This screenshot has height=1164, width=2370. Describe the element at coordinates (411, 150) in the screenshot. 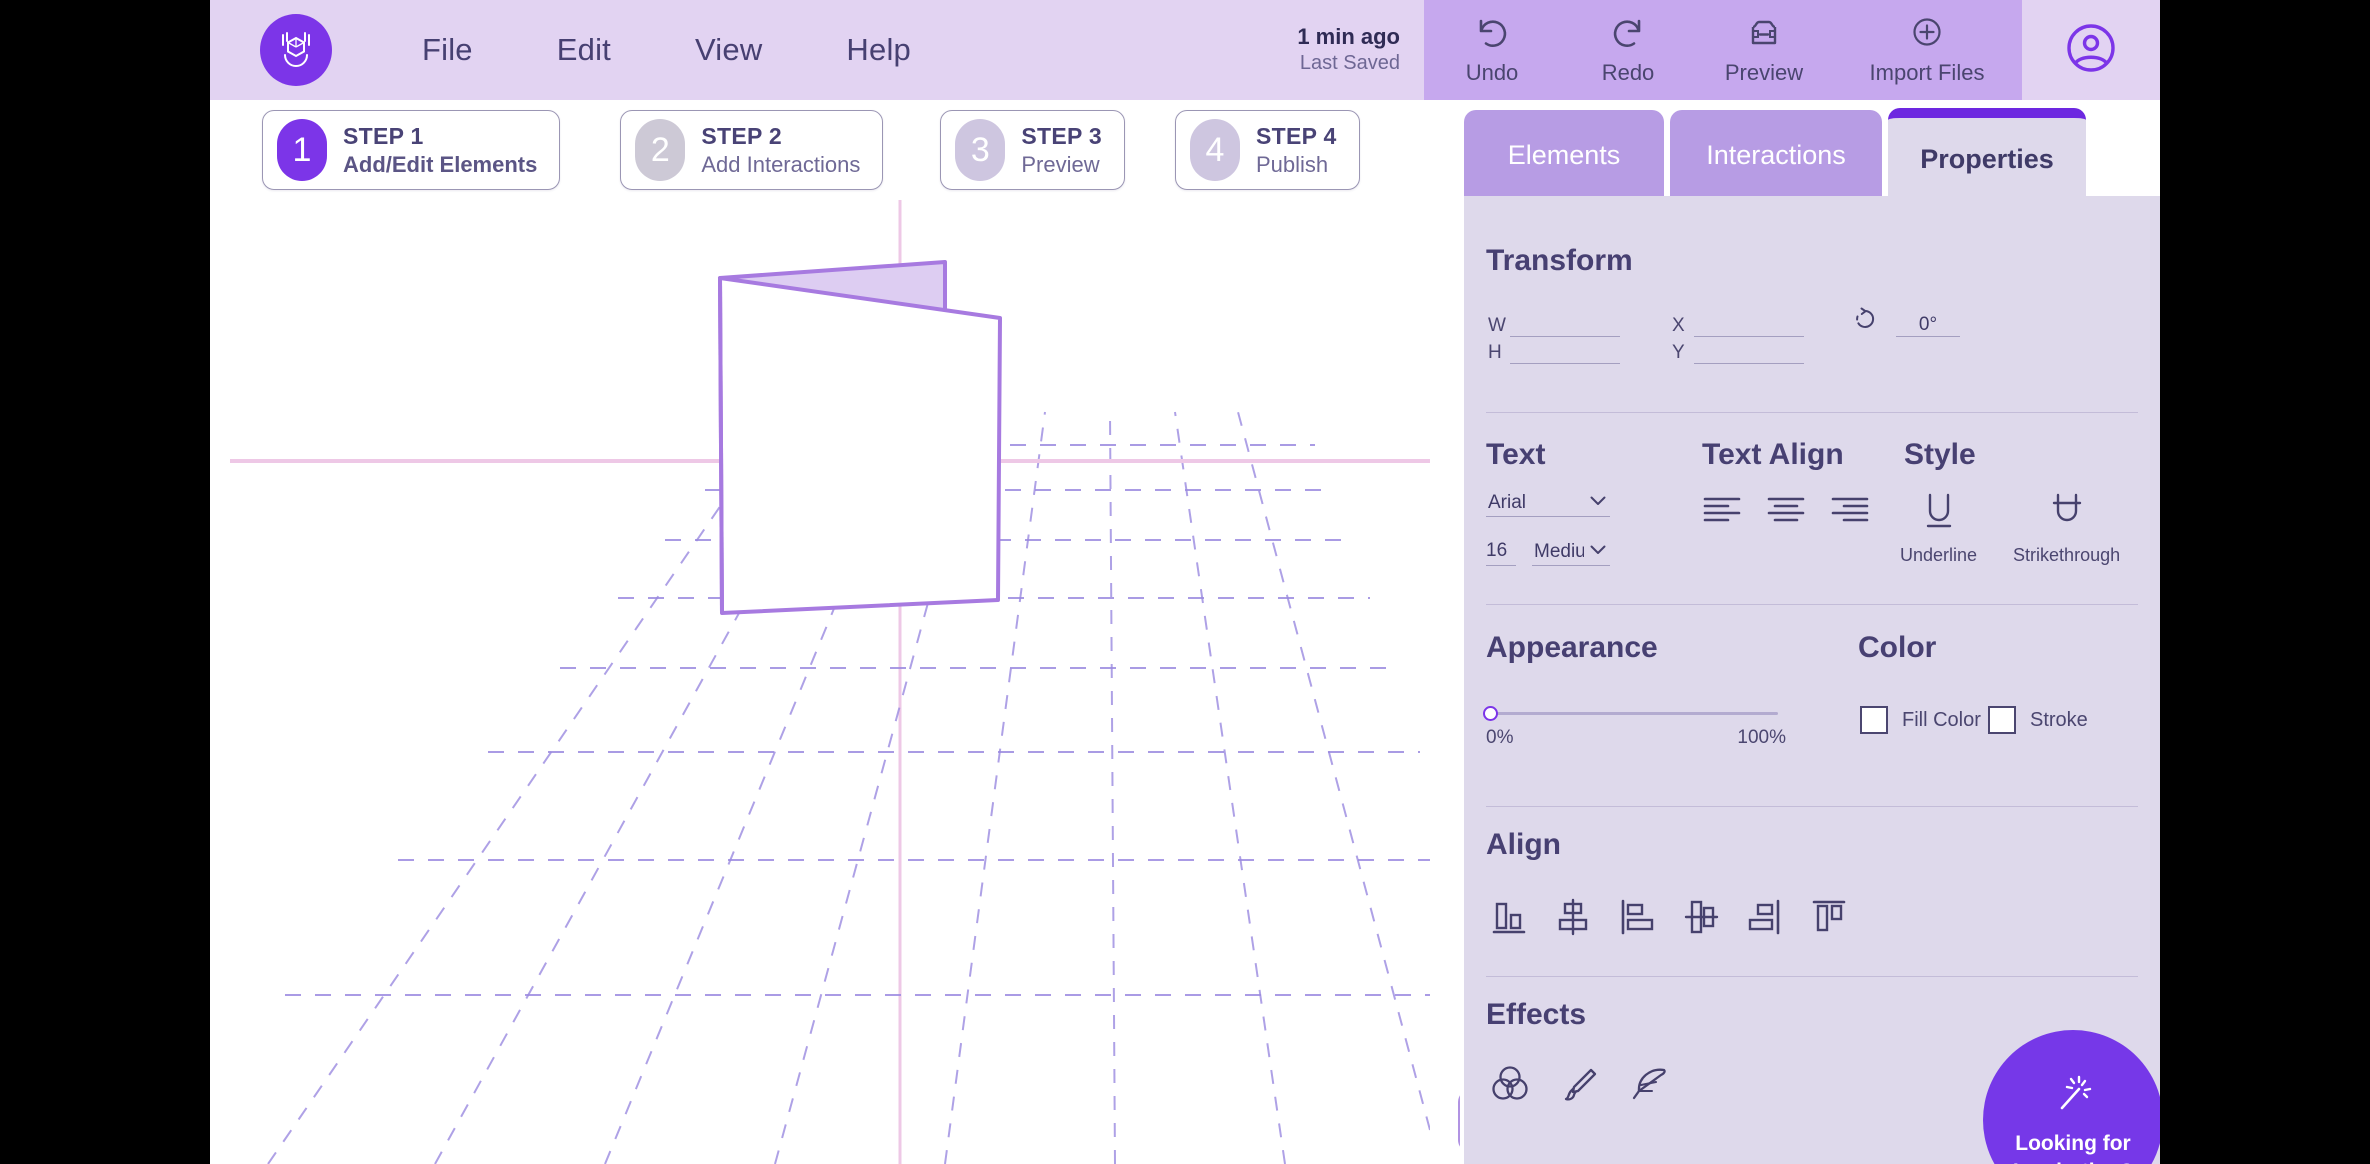

I see `step-card-1: 1 STEP 1 Add/Edit Elements` at that location.